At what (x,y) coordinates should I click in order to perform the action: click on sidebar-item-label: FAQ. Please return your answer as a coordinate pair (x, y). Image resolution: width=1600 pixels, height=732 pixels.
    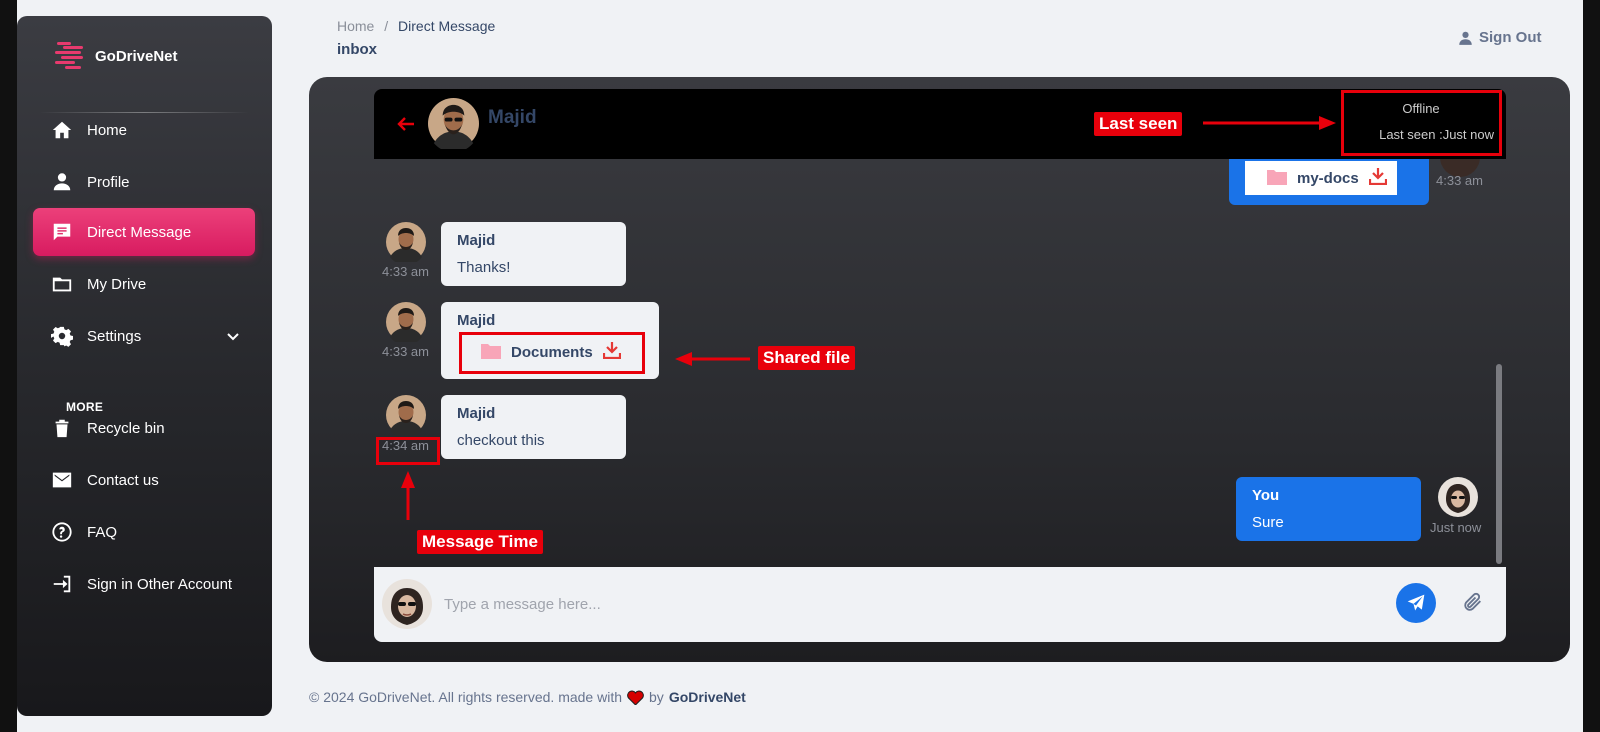
    Looking at the image, I should click on (102, 532).